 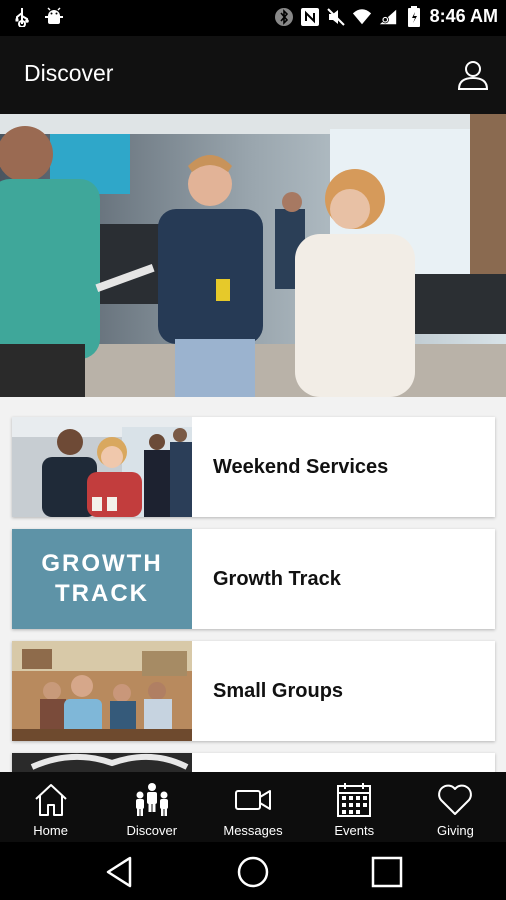 What do you see at coordinates (253, 830) in the screenshot?
I see `tab-label: Messages` at bounding box center [253, 830].